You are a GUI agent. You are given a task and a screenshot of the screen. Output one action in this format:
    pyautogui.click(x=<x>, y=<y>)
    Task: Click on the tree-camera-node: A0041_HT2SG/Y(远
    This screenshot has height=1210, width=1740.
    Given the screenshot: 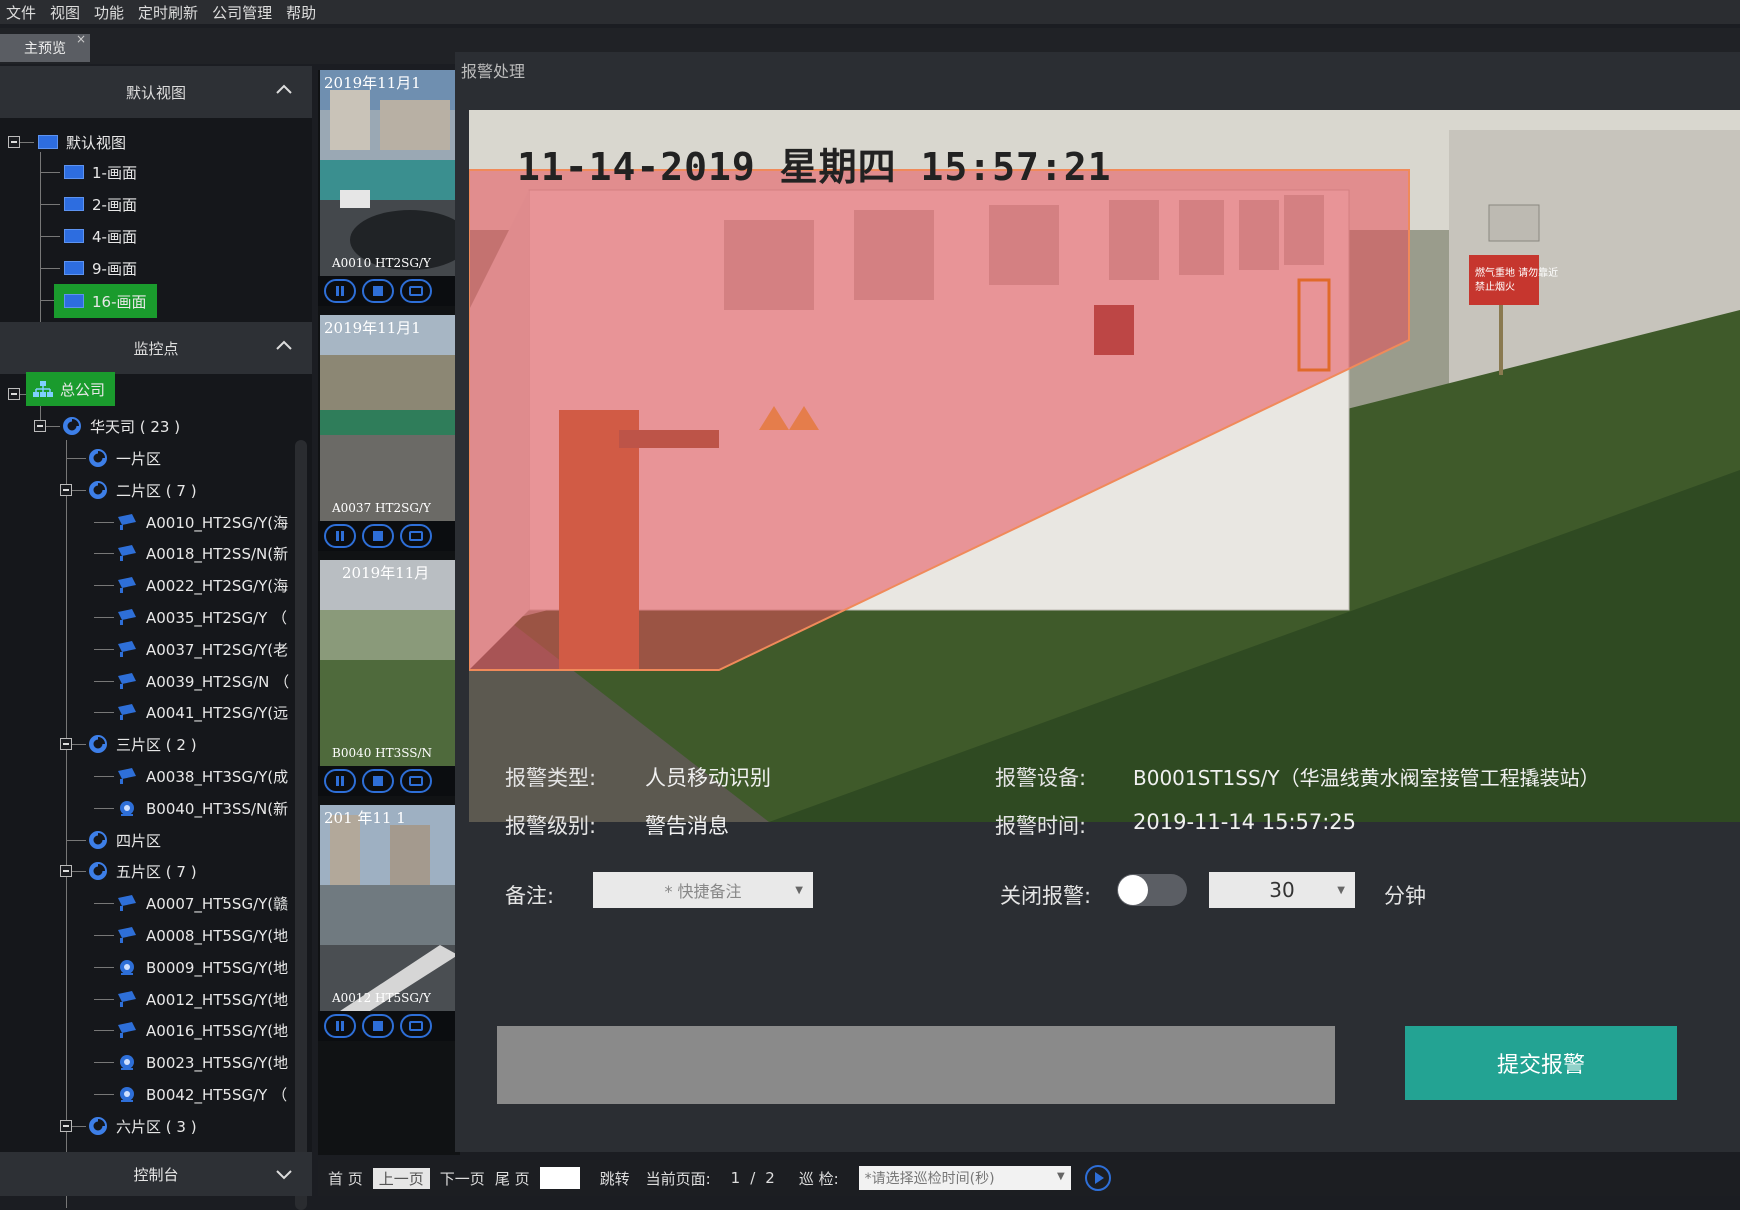 What is the action you would take?
    pyautogui.click(x=202, y=712)
    